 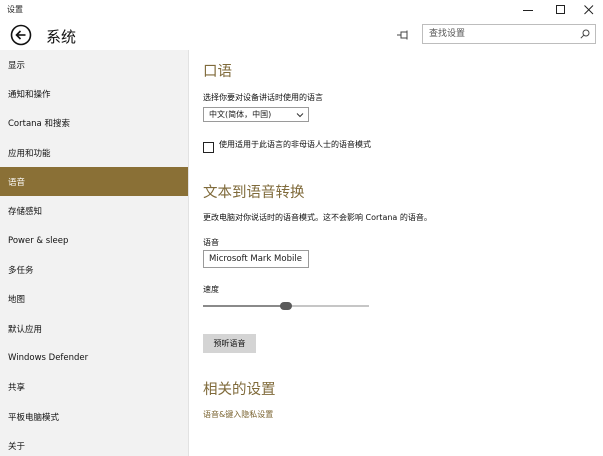 I want to click on sidebar-item-about: 关于, so click(x=94, y=443).